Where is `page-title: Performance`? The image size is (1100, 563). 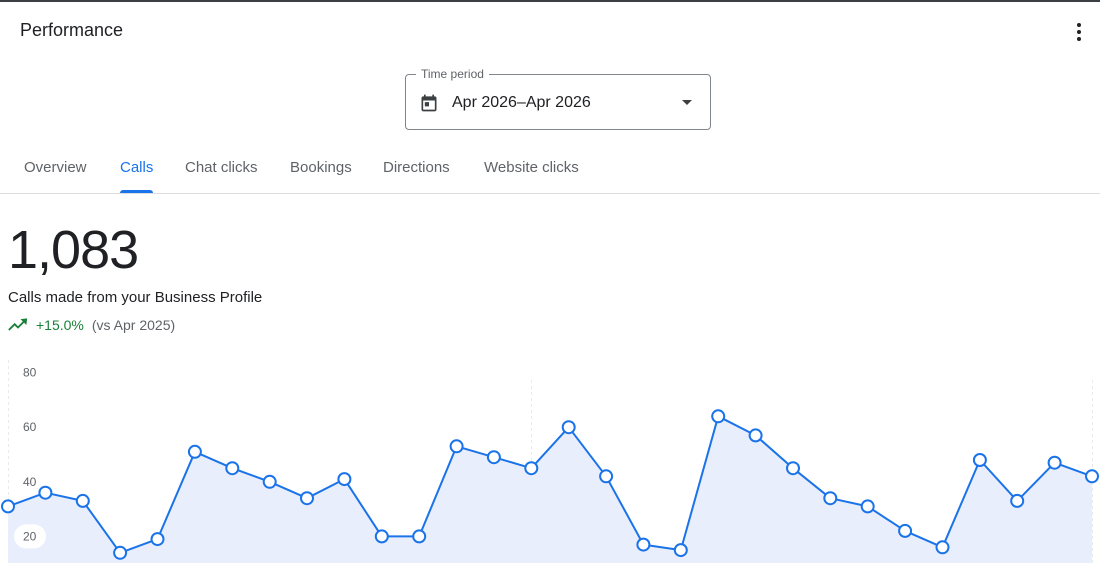 page-title: Performance is located at coordinates (72, 30).